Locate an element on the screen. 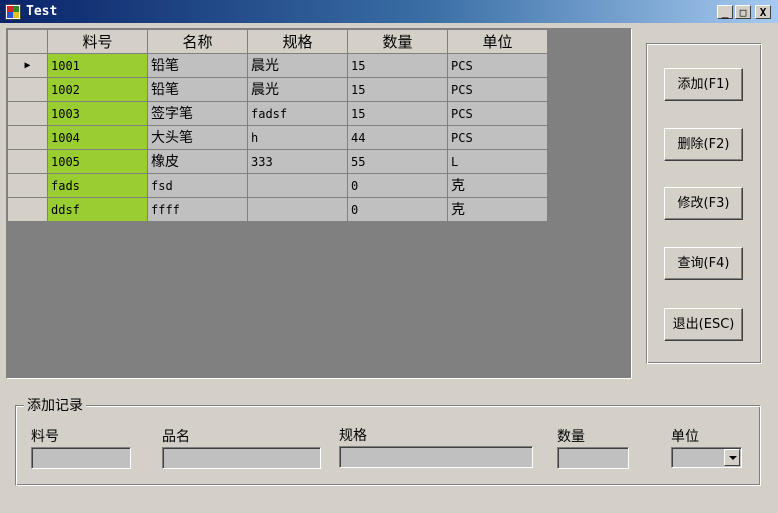  cell-name: 签字笔 is located at coordinates (198, 114).